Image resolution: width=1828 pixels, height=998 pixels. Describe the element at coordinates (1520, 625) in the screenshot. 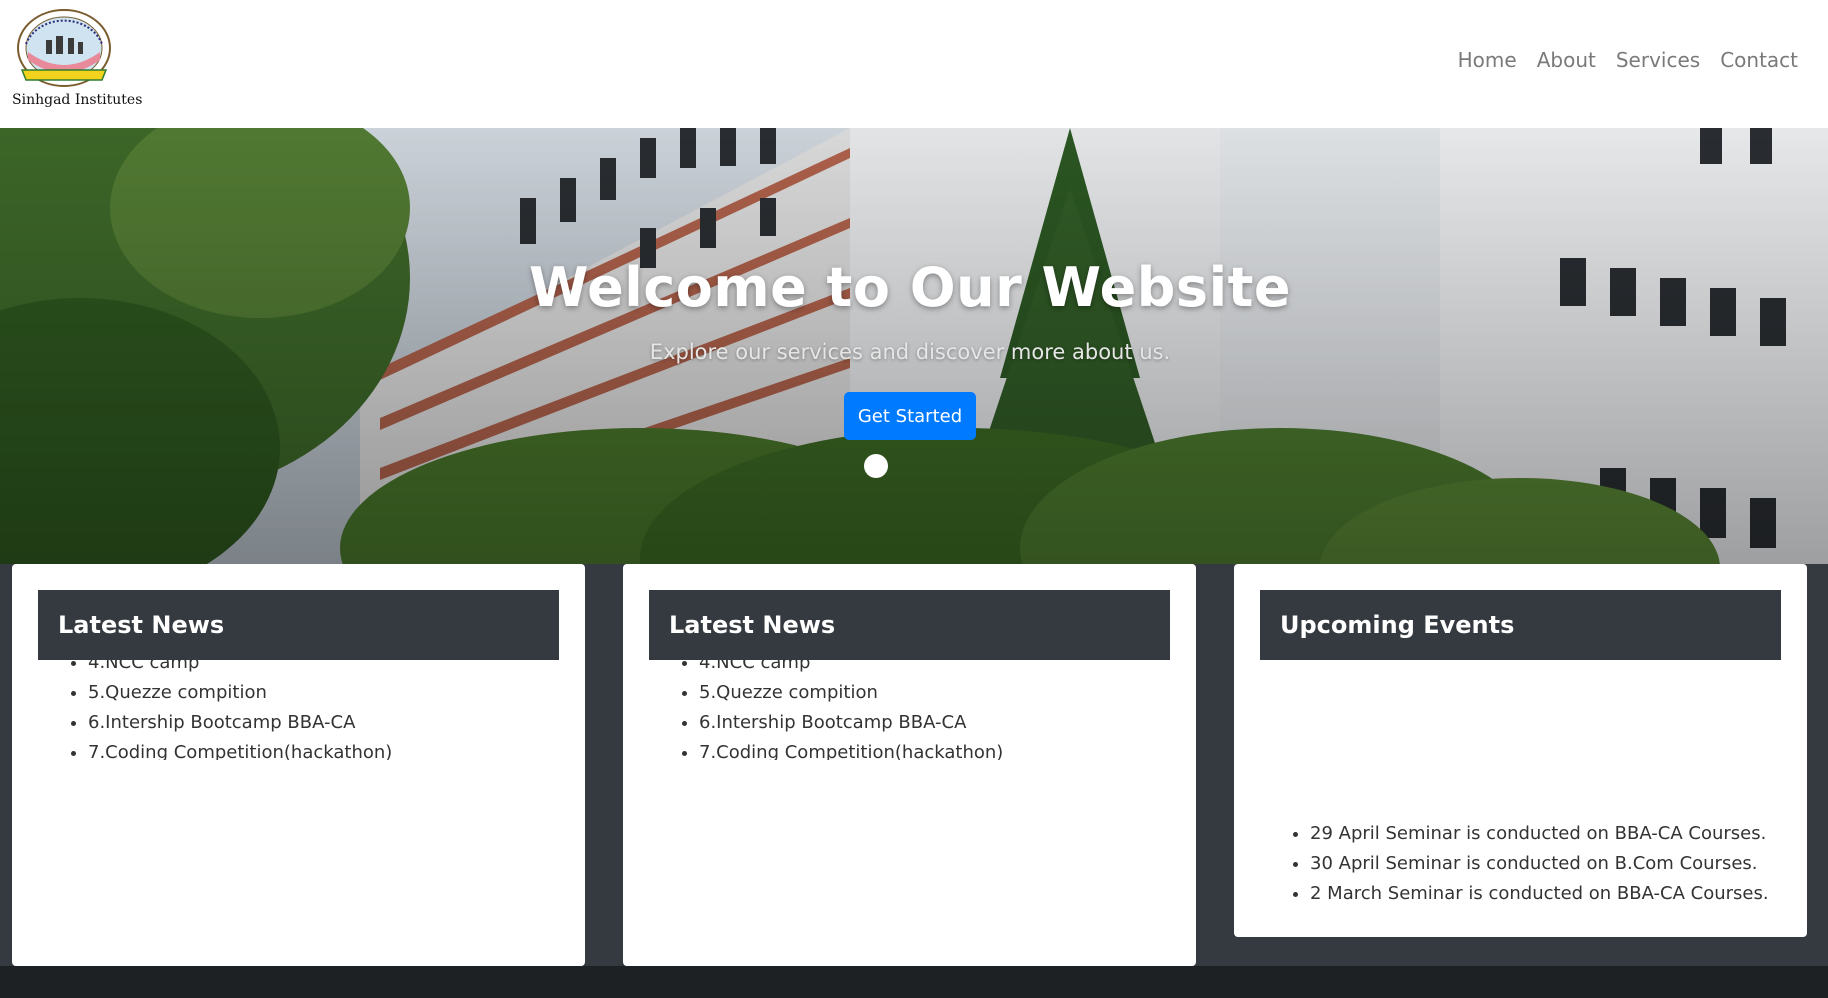

I see `card-heading: Upcoming Events` at that location.